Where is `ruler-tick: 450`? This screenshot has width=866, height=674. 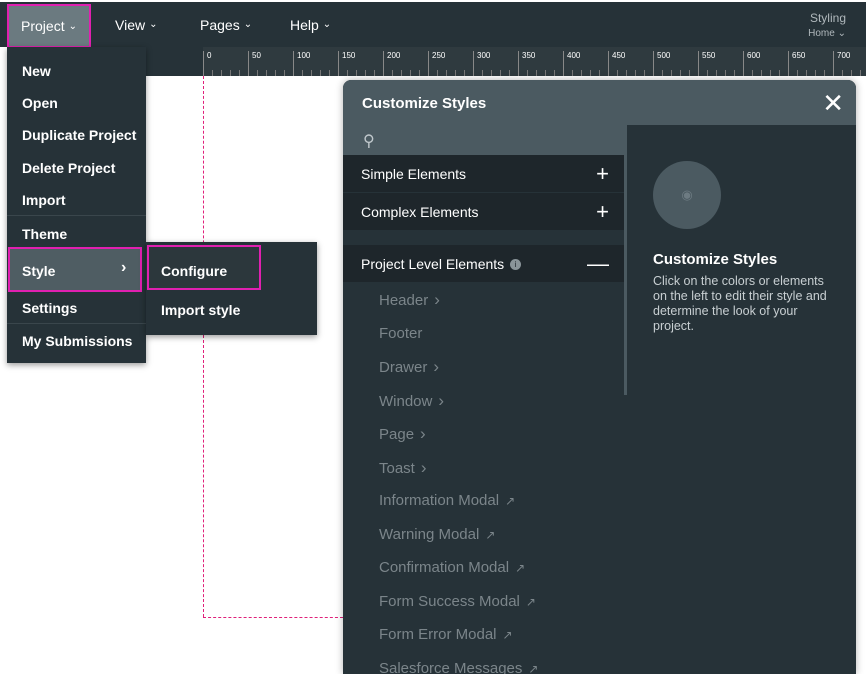
ruler-tick: 450 is located at coordinates (616, 63).